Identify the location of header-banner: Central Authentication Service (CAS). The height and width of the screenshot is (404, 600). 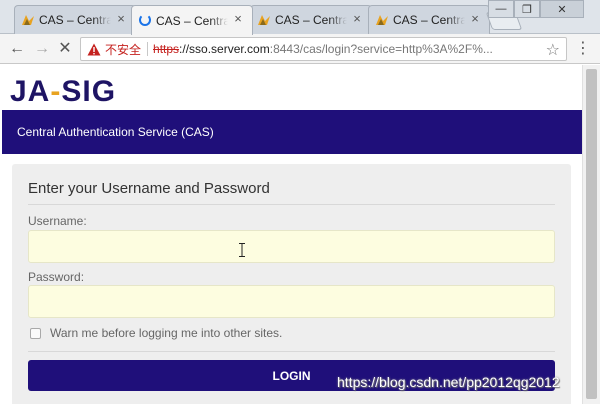
(292, 132).